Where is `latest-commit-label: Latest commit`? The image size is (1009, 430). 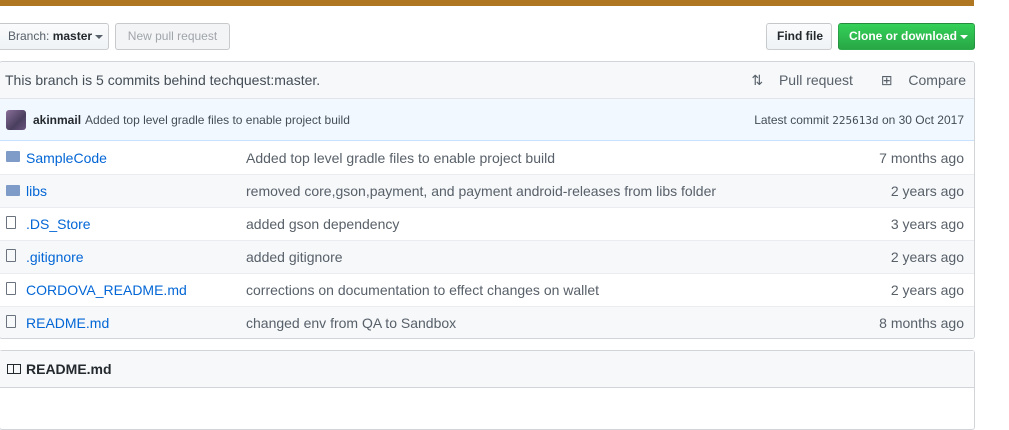 latest-commit-label: Latest commit is located at coordinates (791, 119).